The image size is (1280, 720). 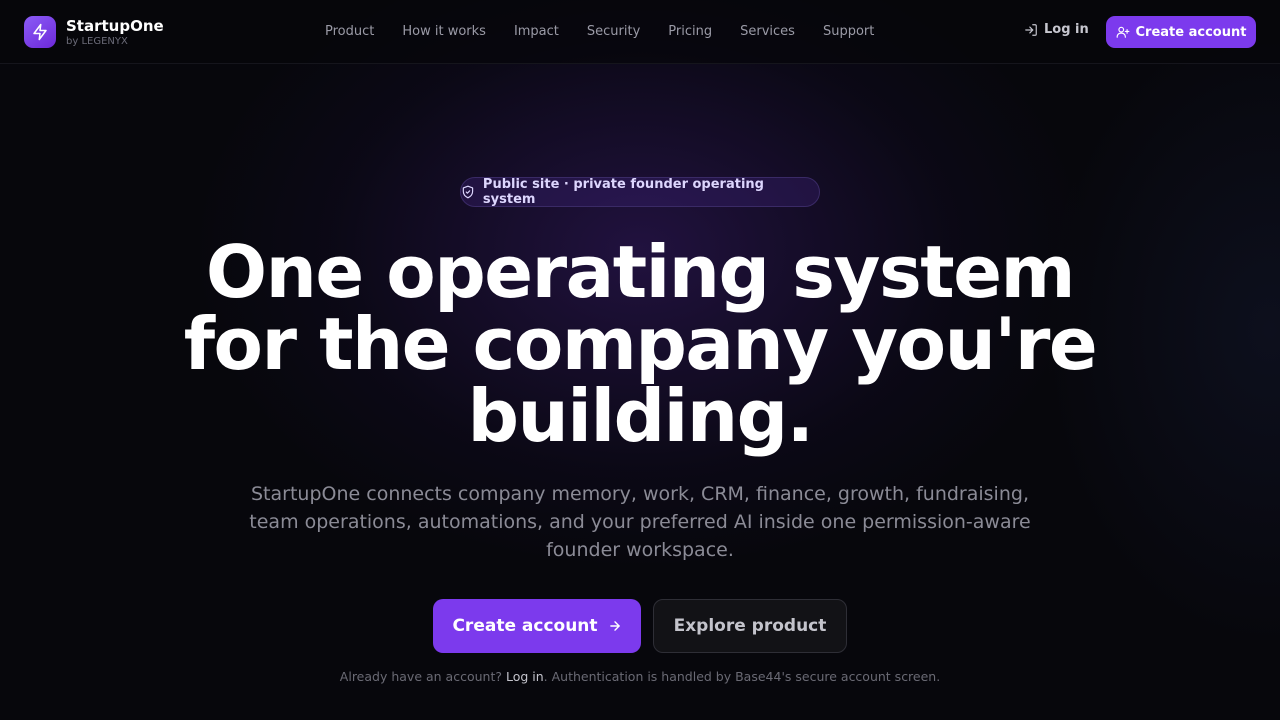 I want to click on brand-logo: StartupOne by LEGENYX, so click(x=94, y=32).